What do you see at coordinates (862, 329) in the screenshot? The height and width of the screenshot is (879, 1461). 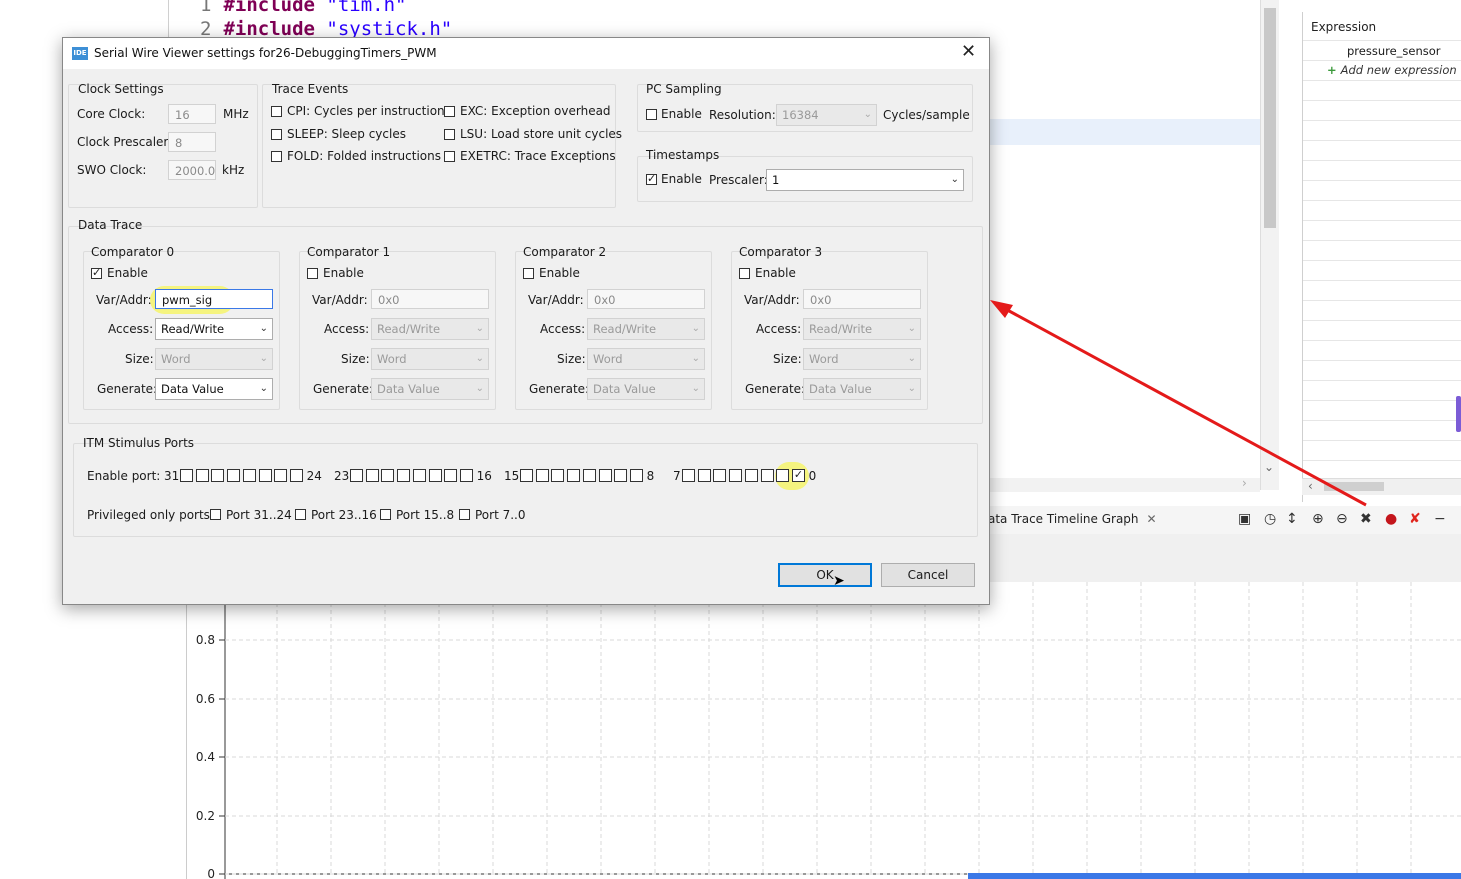 I see `comparator-3-access-select: Read/Write ⌄` at bounding box center [862, 329].